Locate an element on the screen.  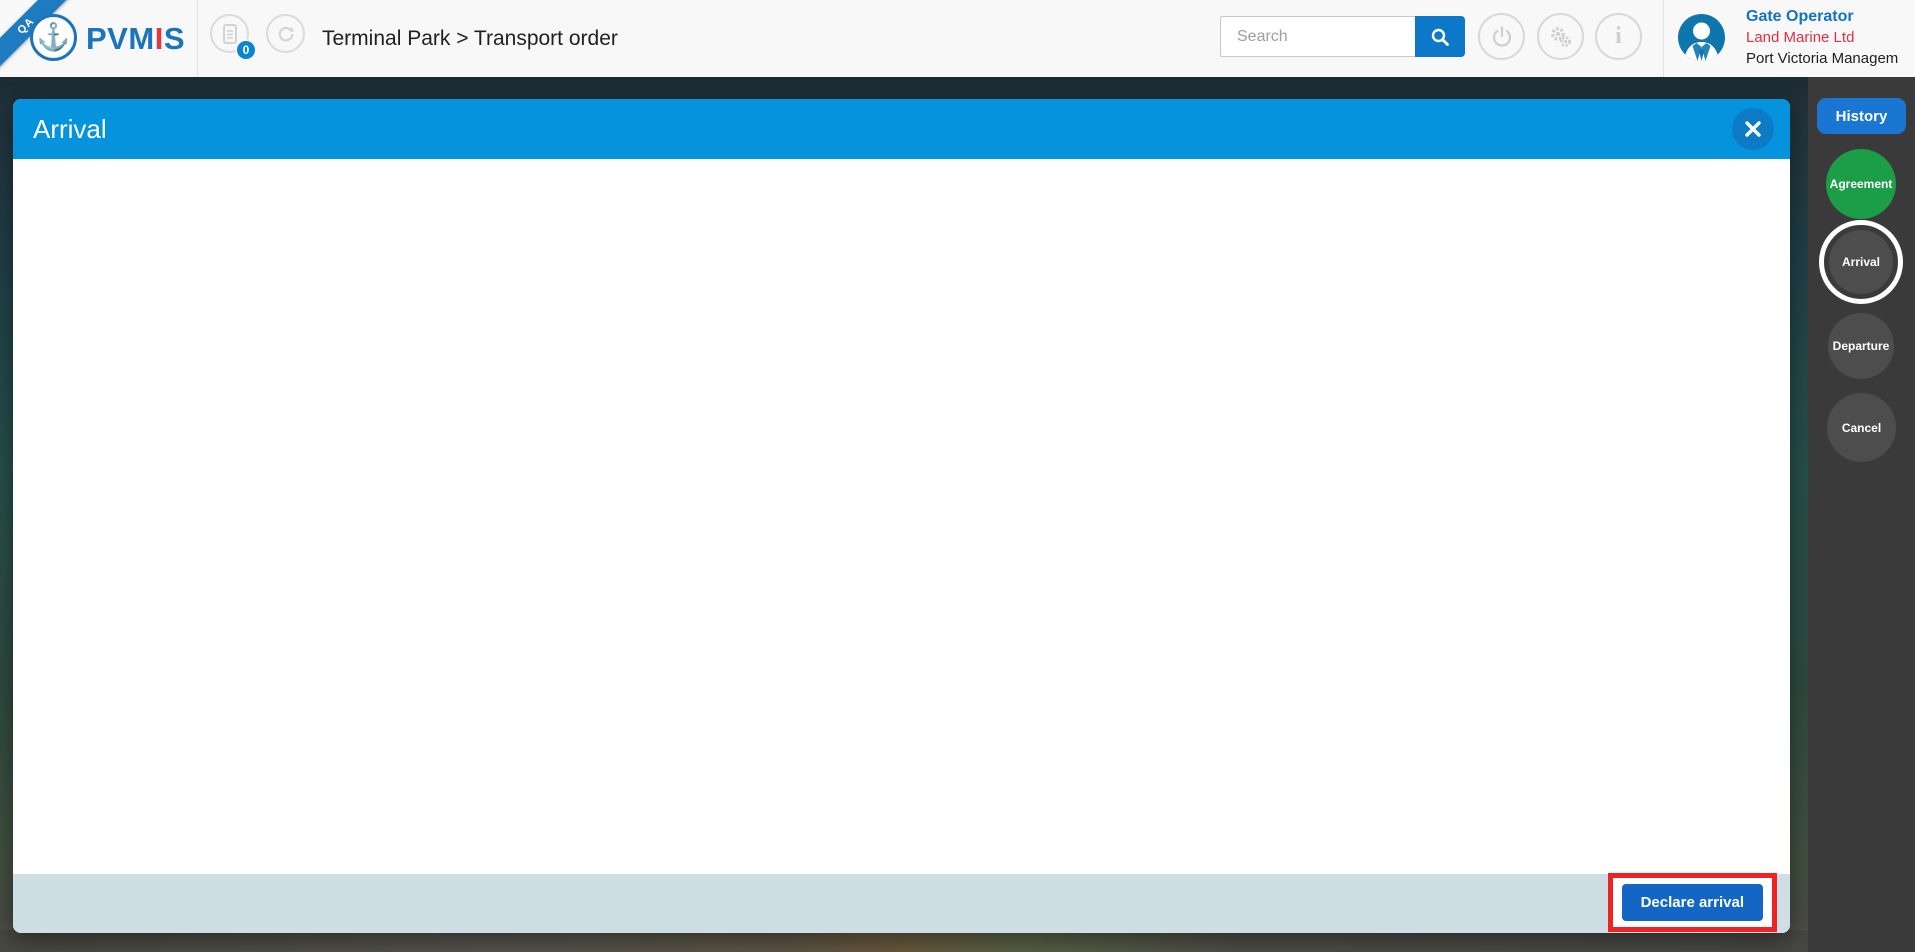
person-icon is located at coordinates (1701, 41).